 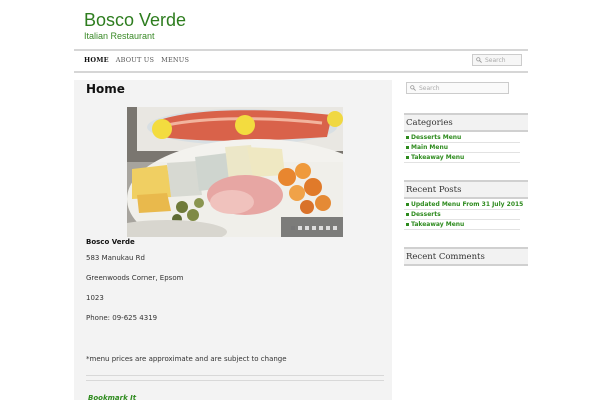 What do you see at coordinates (105, 89) in the screenshot?
I see `page-title: Home` at bounding box center [105, 89].